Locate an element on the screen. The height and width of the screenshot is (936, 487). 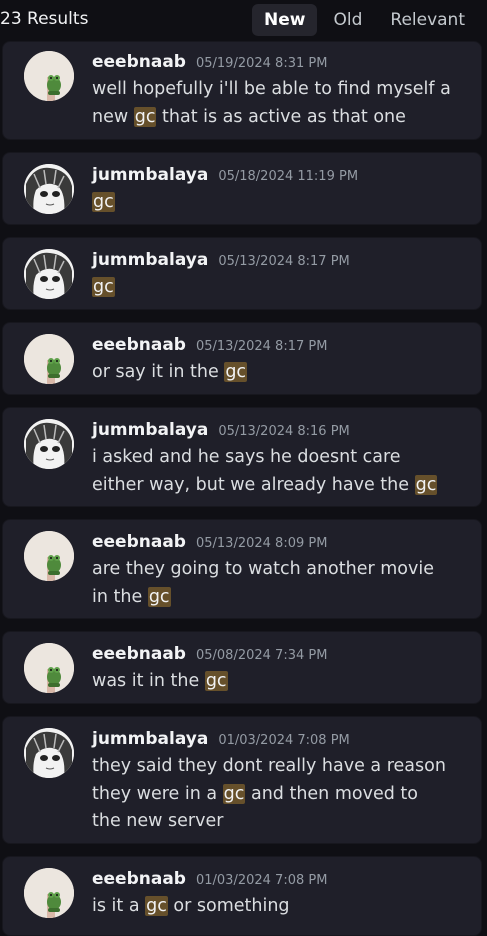
tab-old: Old is located at coordinates (347, 20).